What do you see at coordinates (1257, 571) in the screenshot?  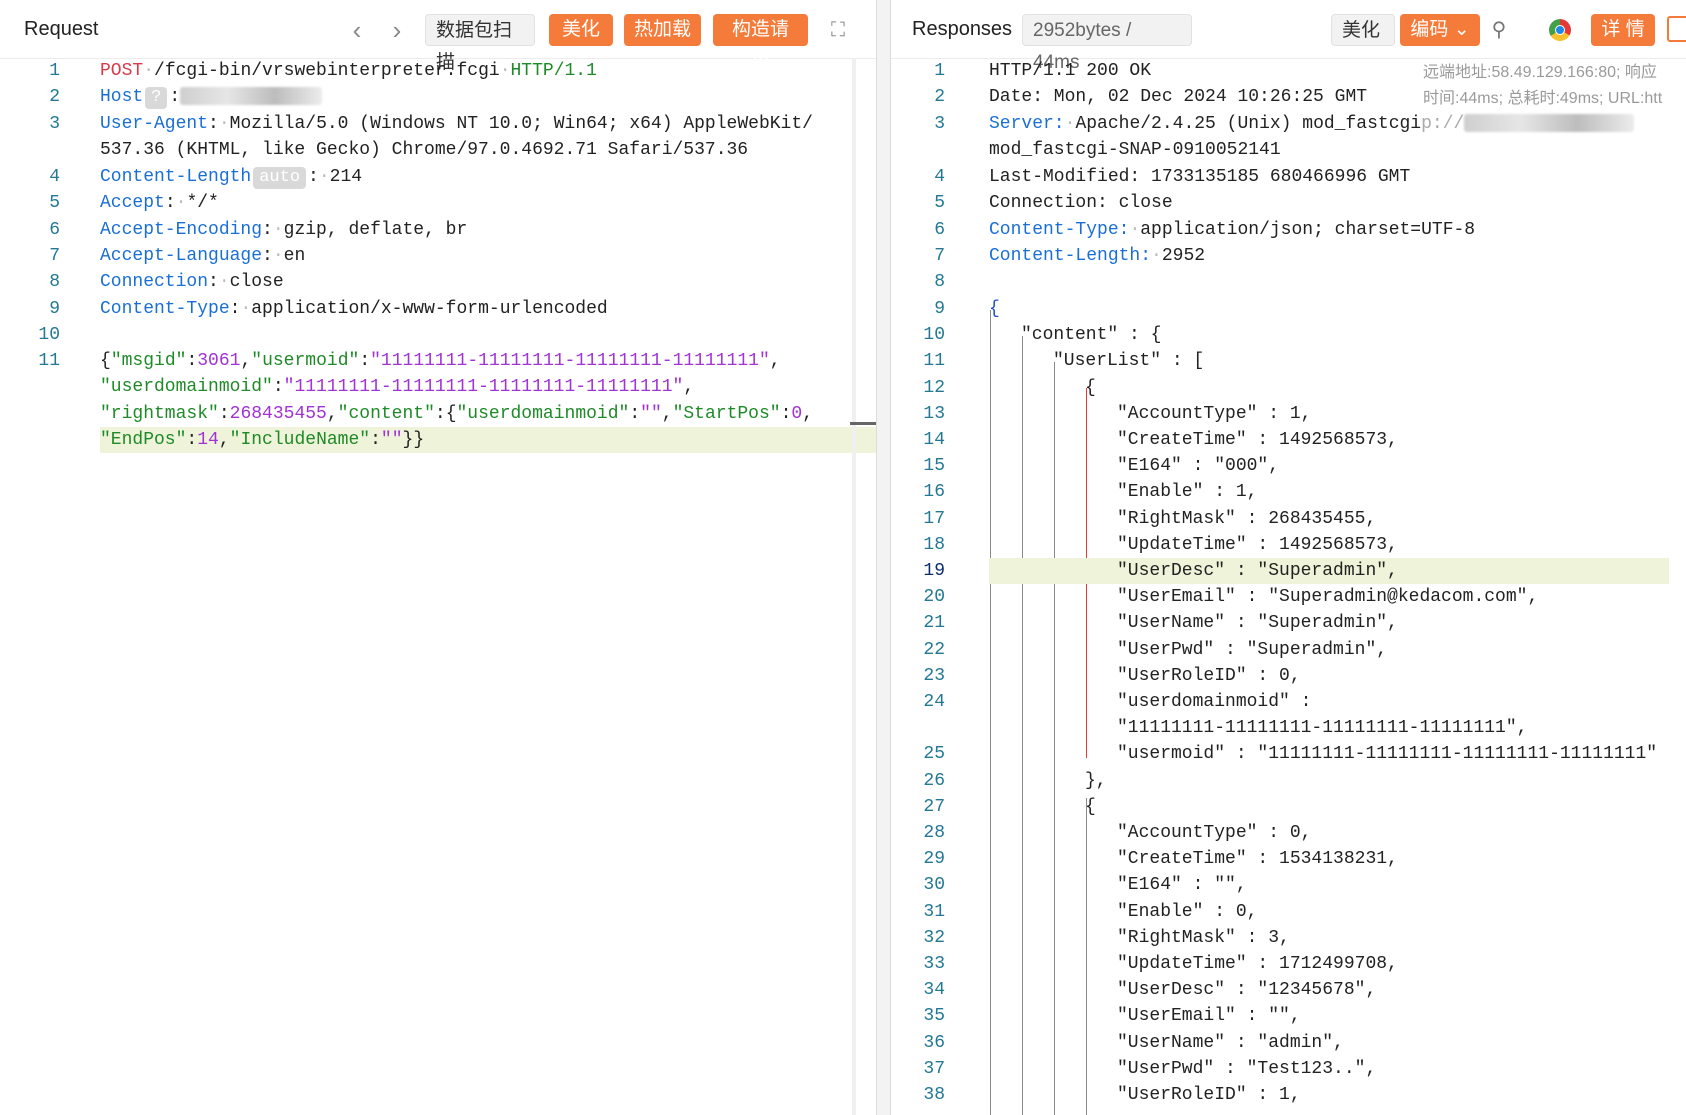 I see `json-line: "UserDesc" : "Superadmin",` at bounding box center [1257, 571].